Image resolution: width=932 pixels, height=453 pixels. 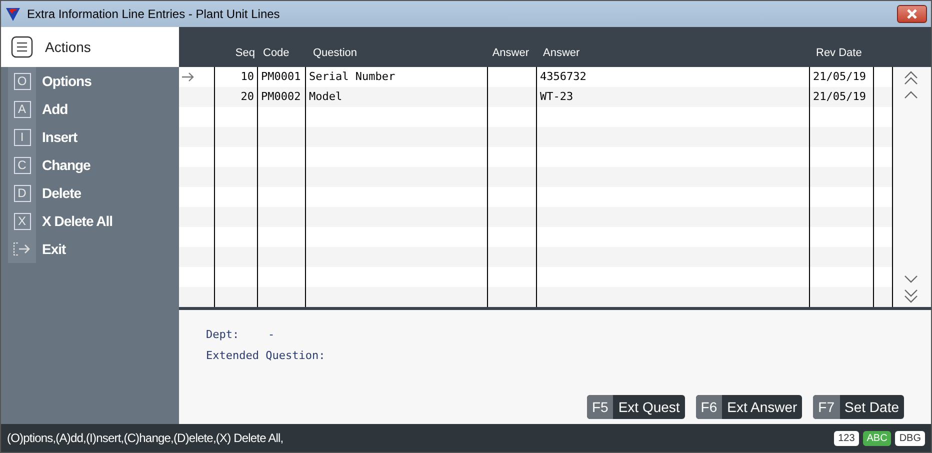 I want to click on action-item: I Insert, so click(x=93, y=137).